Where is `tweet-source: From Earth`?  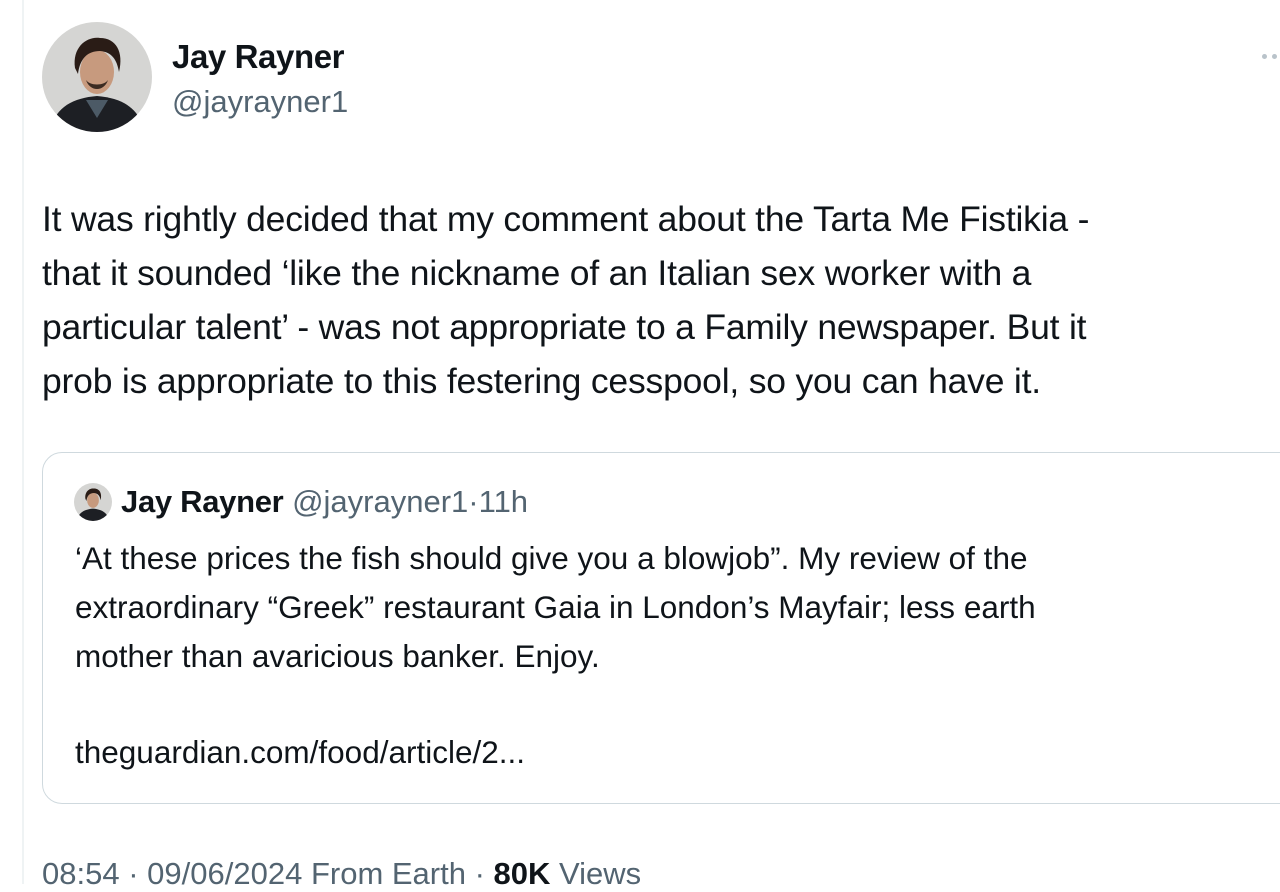 tweet-source: From Earth is located at coordinates (388, 873).